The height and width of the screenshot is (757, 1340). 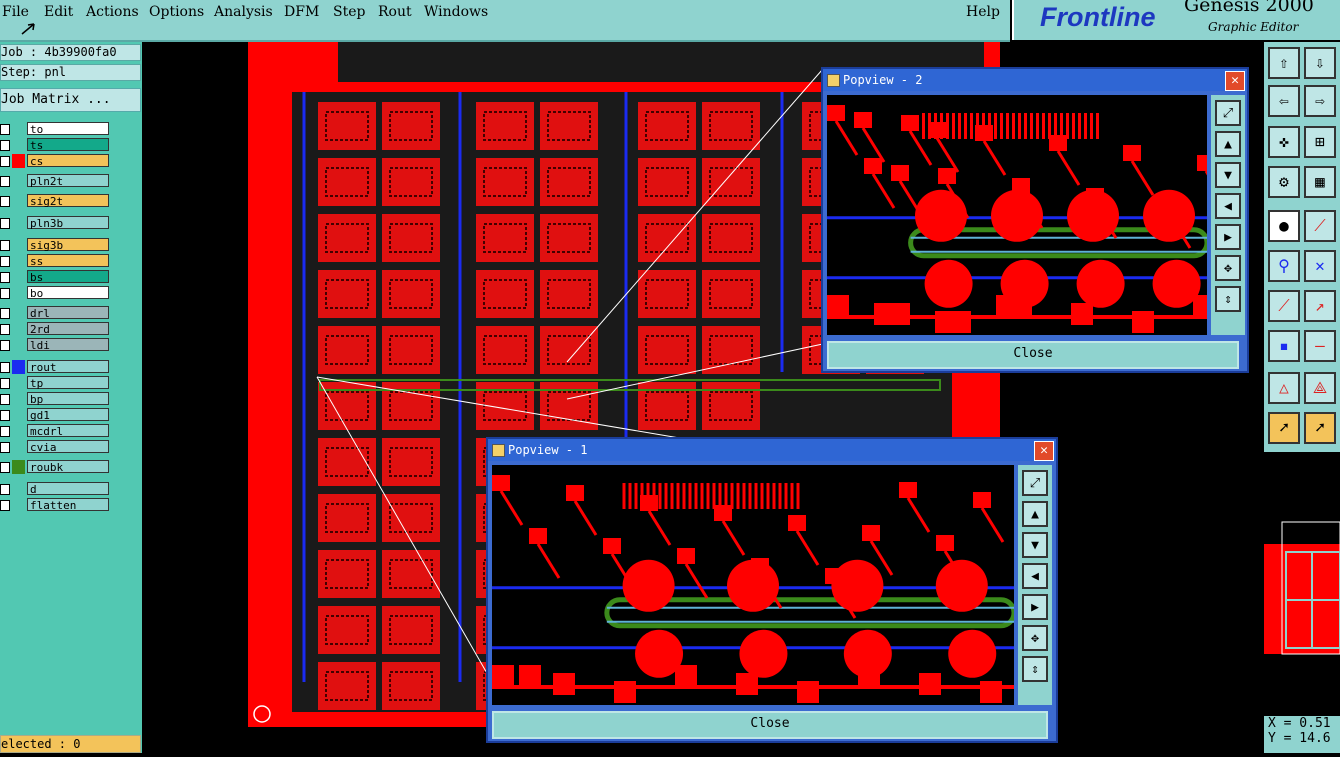 I want to click on layer-name: roubk, so click(x=68, y=467).